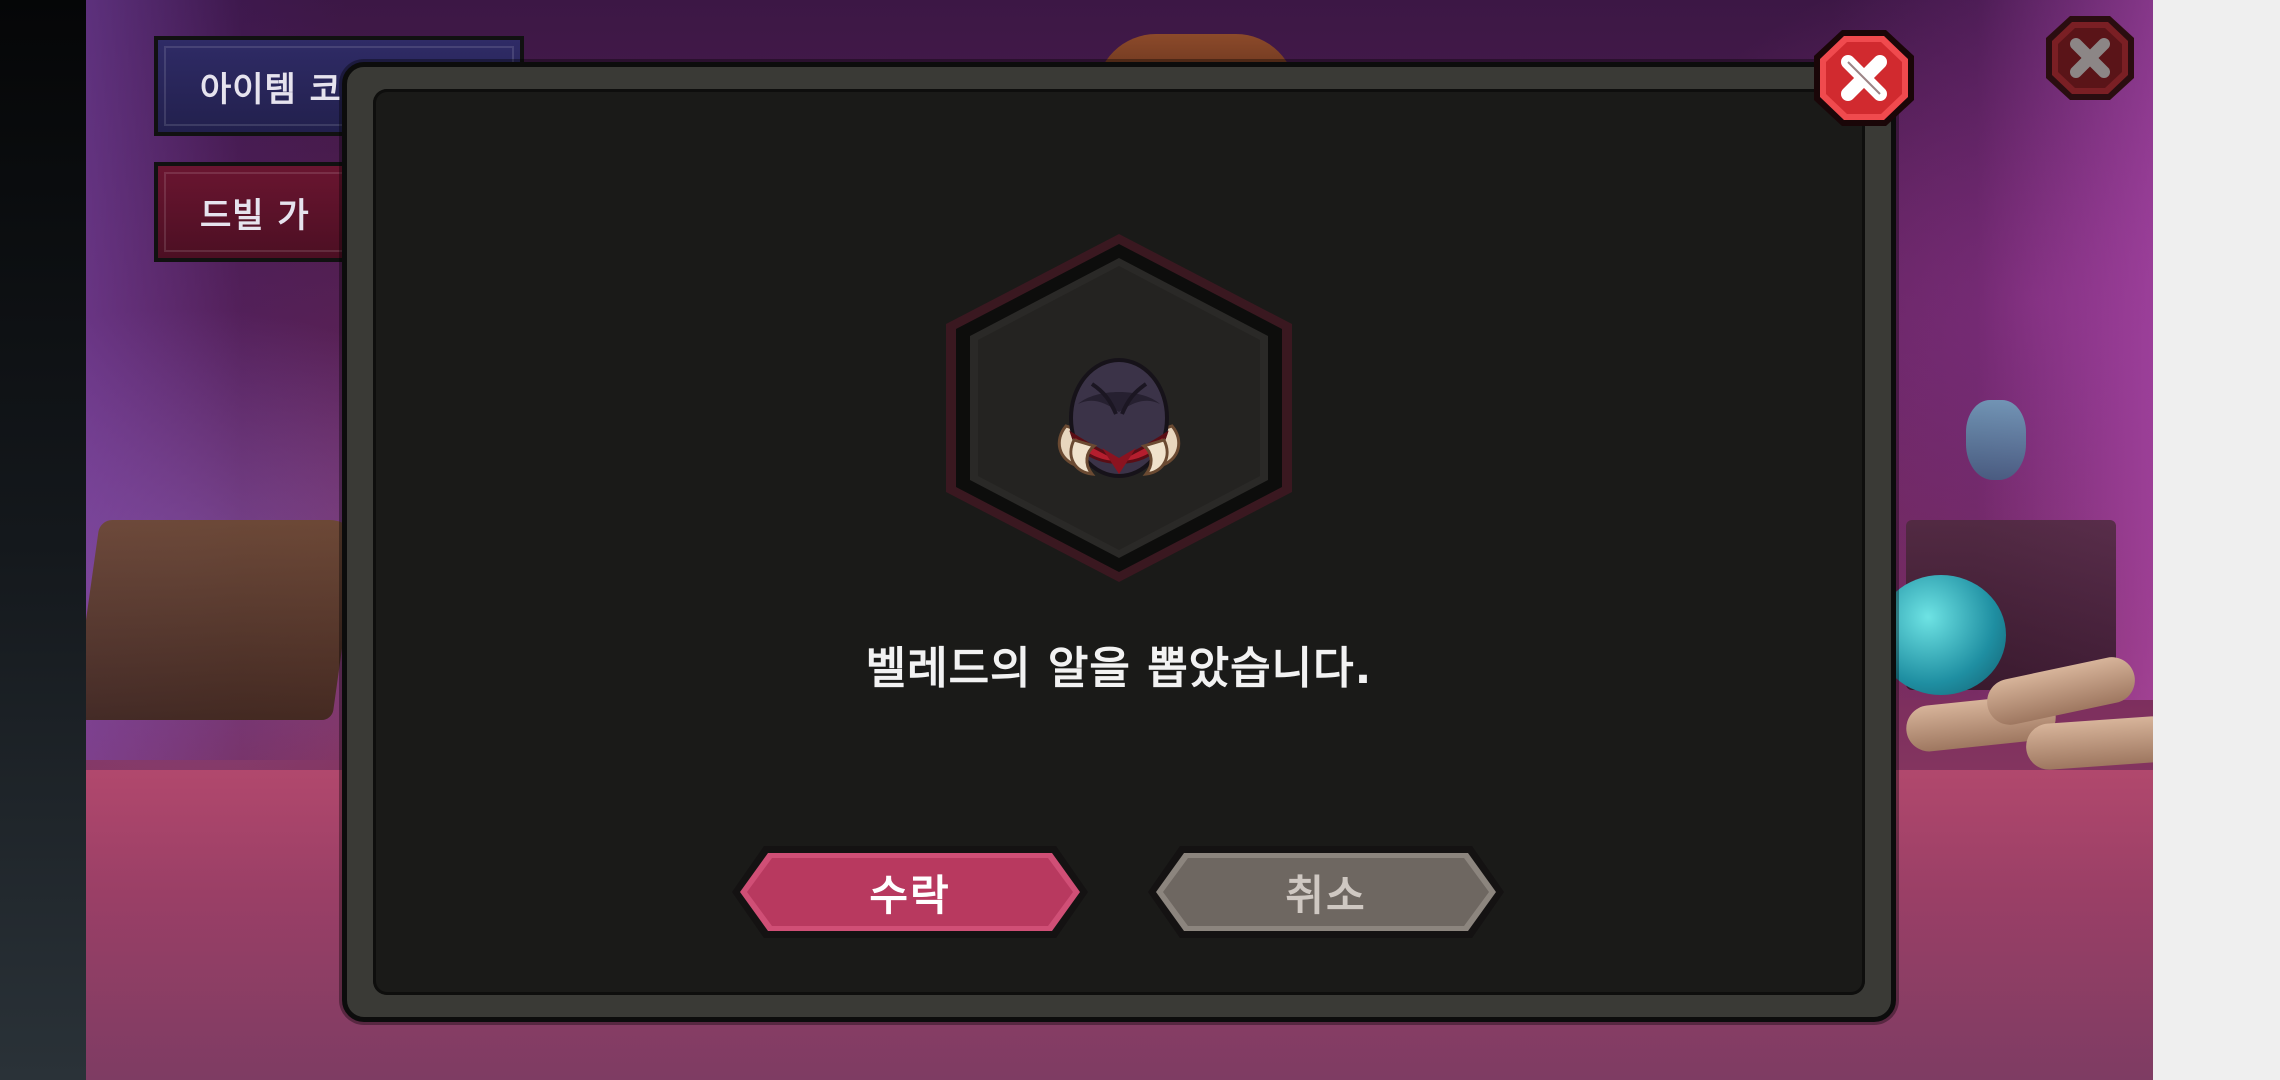 The width and height of the screenshot is (2280, 1080). I want to click on item-slot, so click(1119, 408).